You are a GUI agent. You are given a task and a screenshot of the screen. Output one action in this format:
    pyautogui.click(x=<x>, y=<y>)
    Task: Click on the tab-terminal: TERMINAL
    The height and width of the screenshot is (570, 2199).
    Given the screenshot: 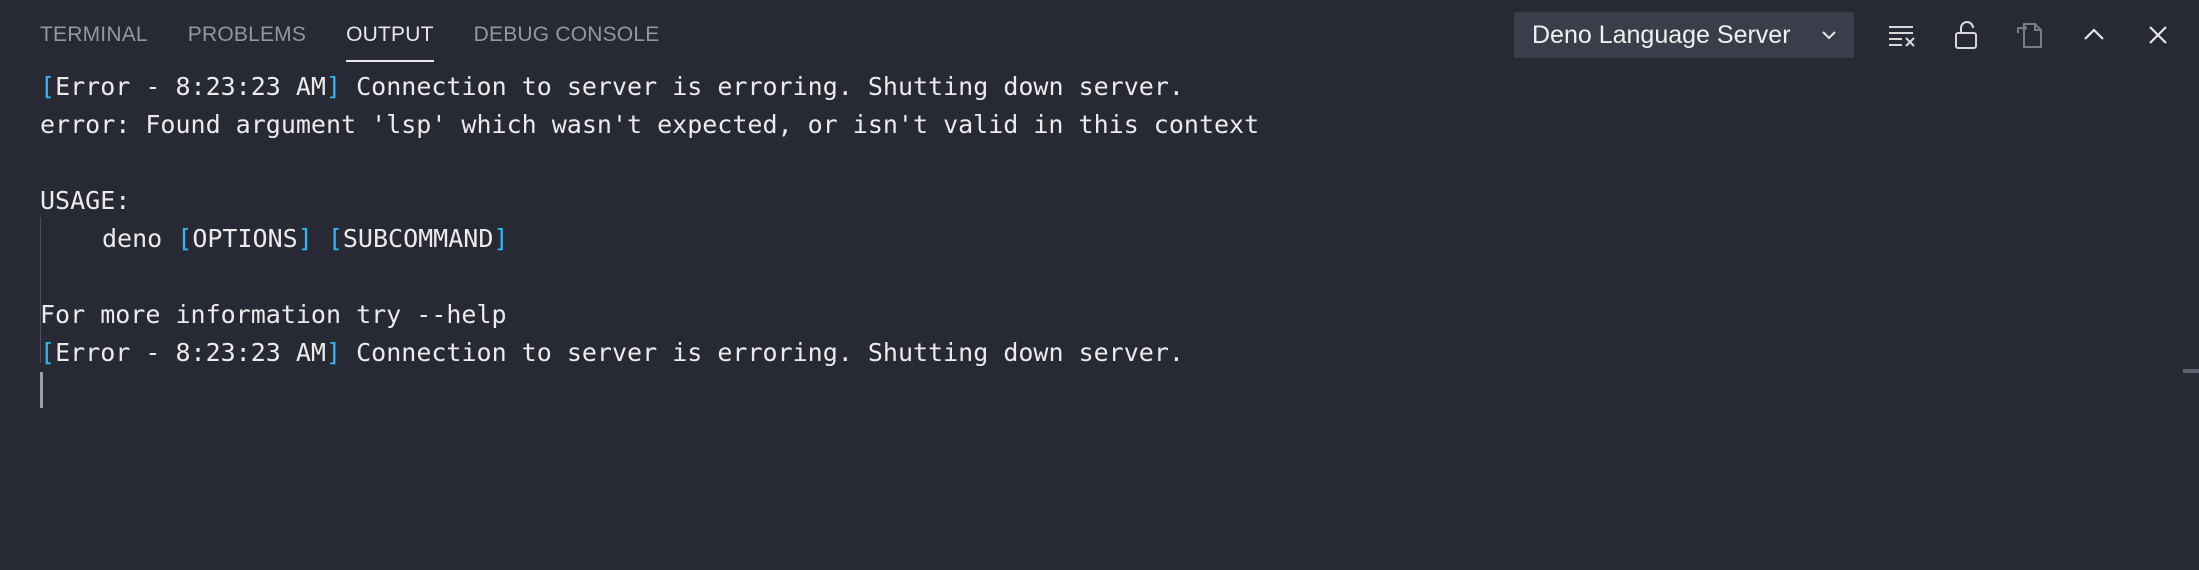 What is the action you would take?
    pyautogui.click(x=94, y=23)
    